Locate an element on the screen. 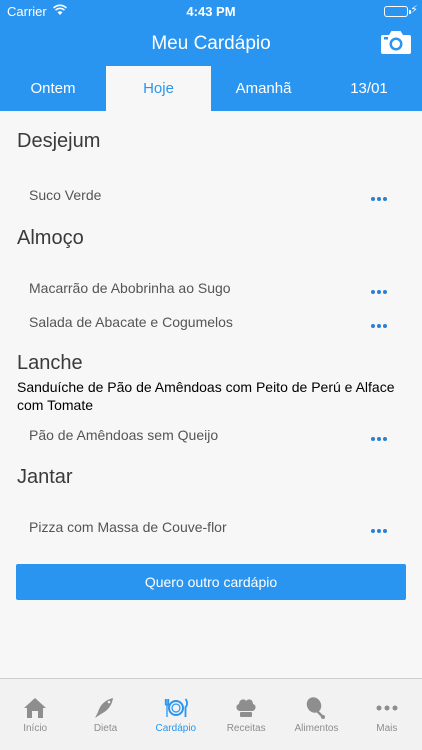  tabbar-item-receitas: Receitas is located at coordinates (246, 714).